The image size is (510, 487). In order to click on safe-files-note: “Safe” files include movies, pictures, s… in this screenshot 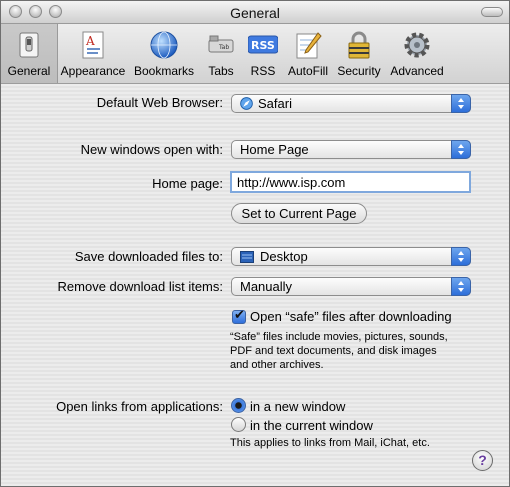, I will do `click(339, 351)`.